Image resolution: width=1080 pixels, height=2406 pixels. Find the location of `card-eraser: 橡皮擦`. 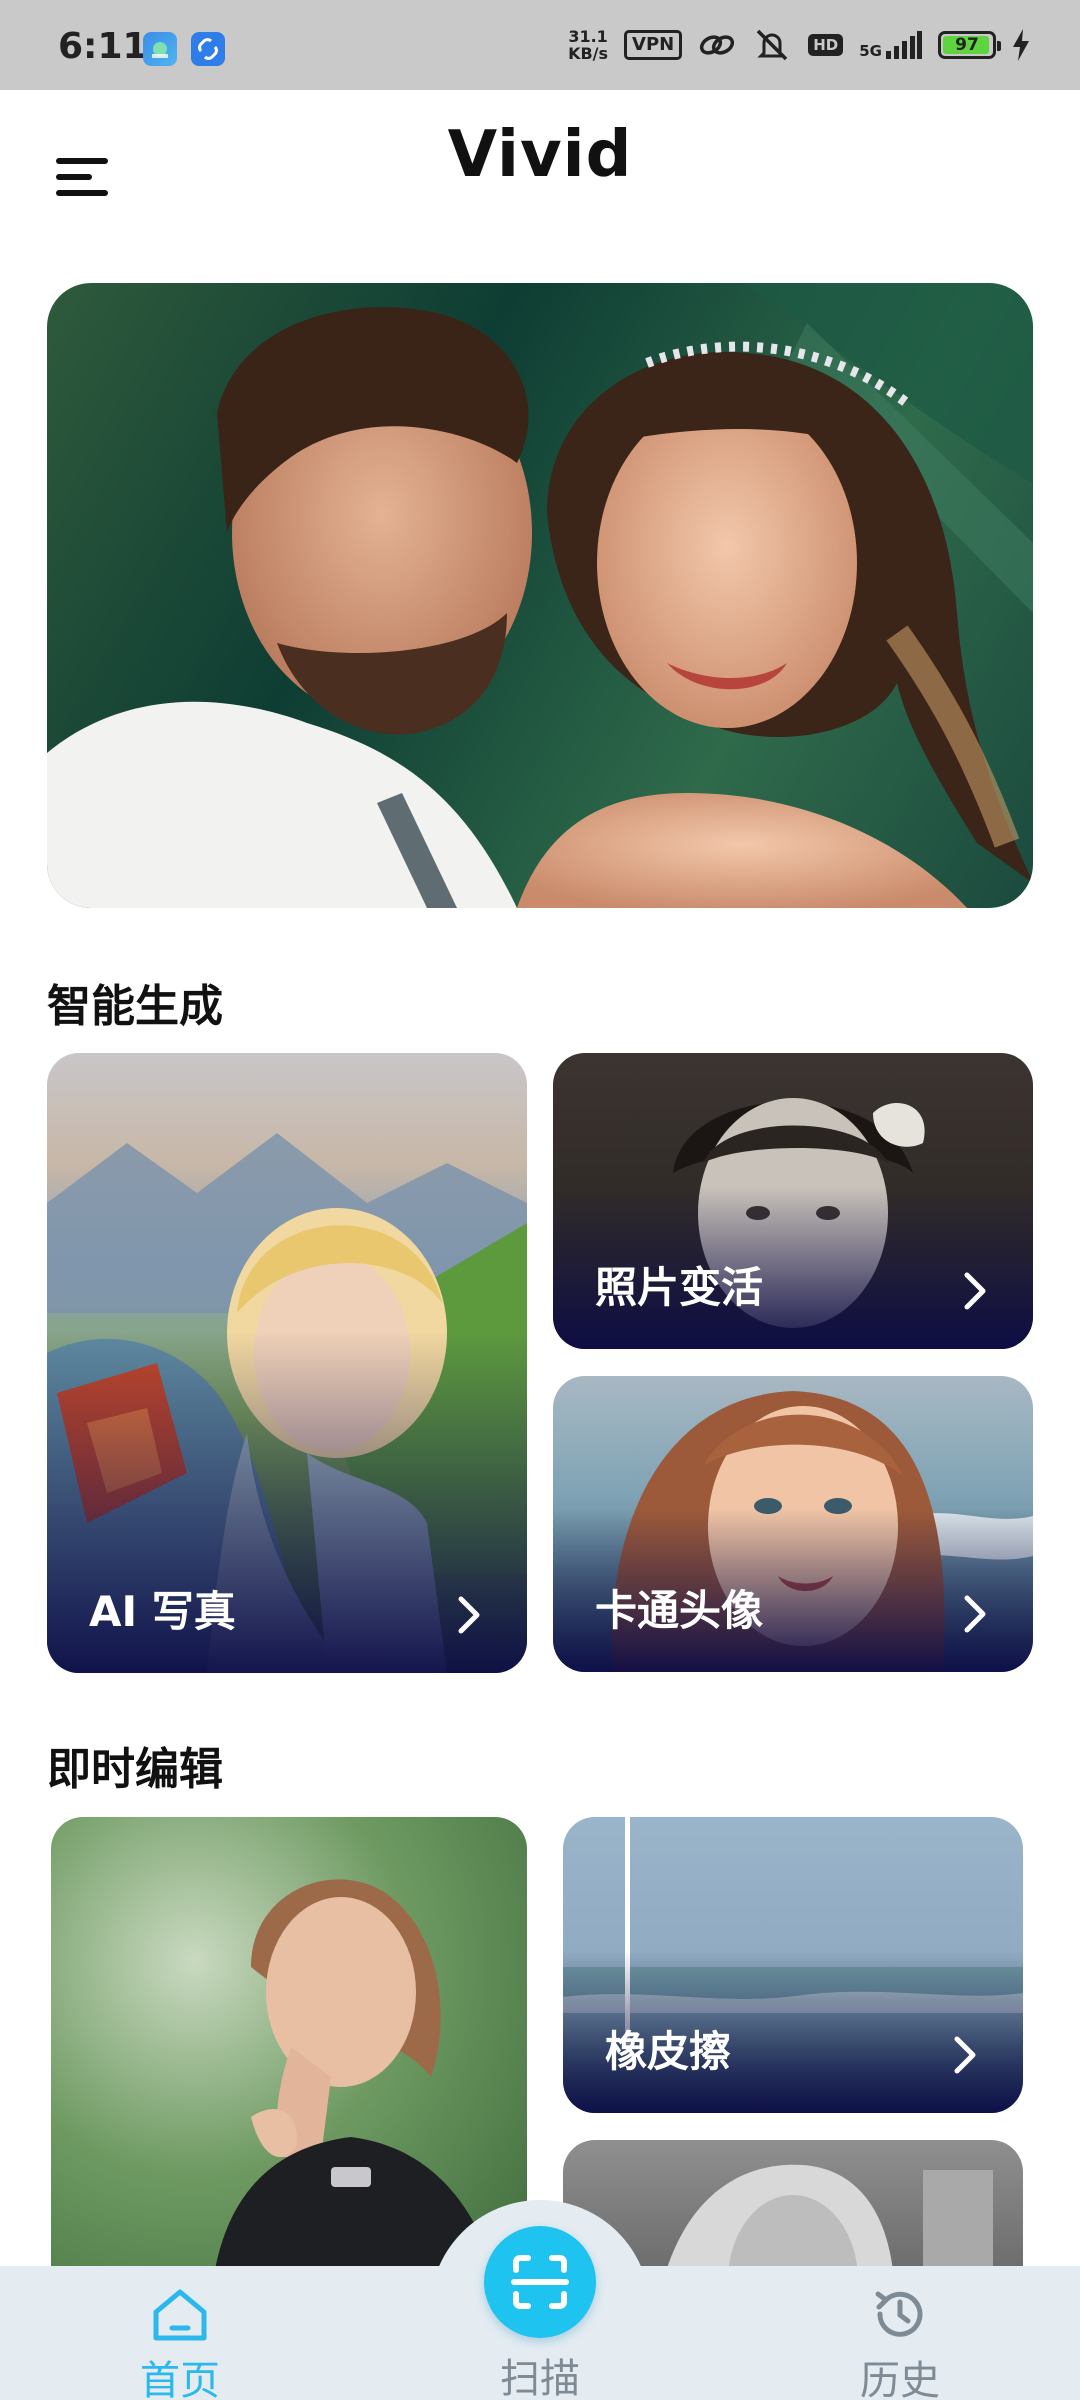

card-eraser: 橡皮擦 is located at coordinates (793, 1965).